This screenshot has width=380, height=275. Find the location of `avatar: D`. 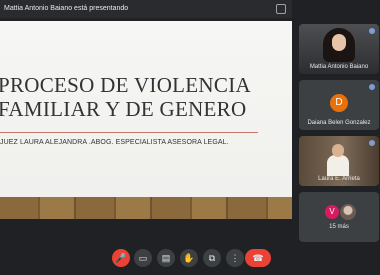

avatar: D is located at coordinates (339, 103).